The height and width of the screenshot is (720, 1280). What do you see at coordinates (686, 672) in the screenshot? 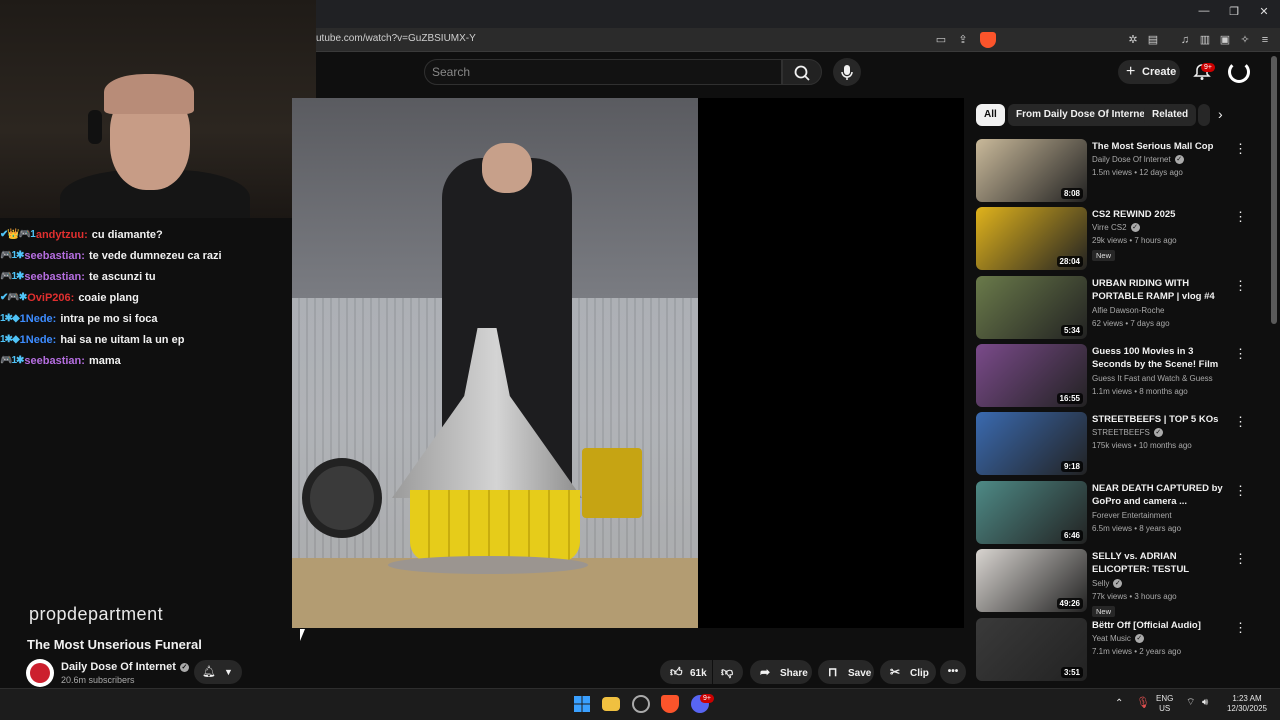
I see `like-button: 👍︎ 61k` at bounding box center [686, 672].